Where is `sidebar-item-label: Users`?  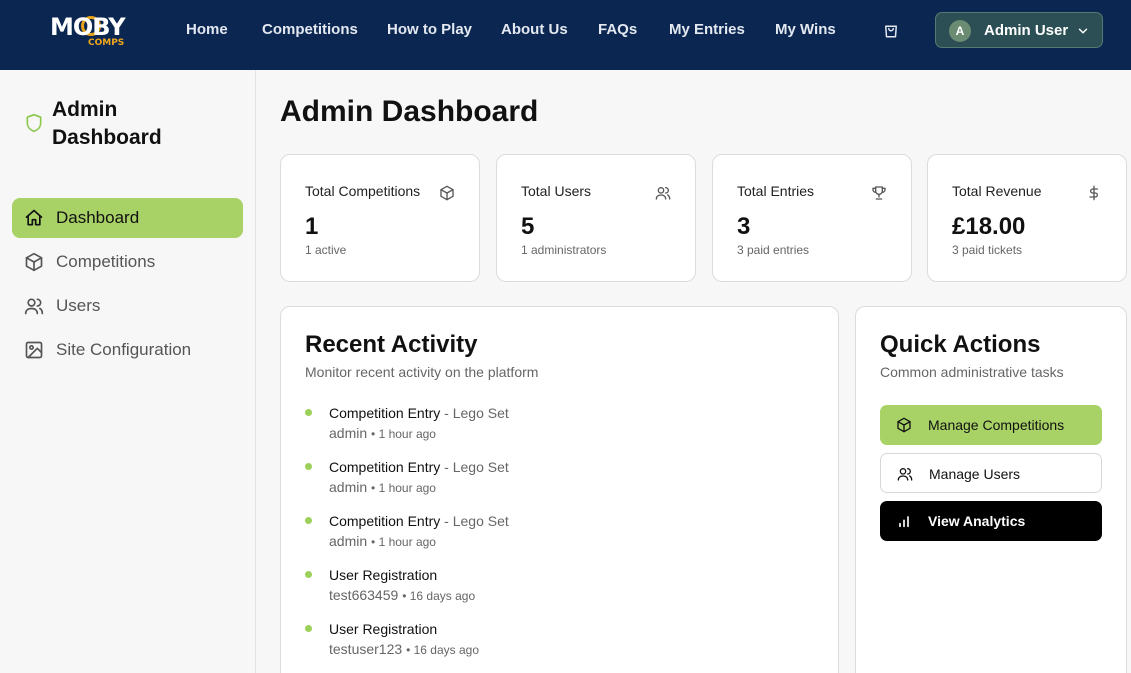
sidebar-item-label: Users is located at coordinates (78, 305).